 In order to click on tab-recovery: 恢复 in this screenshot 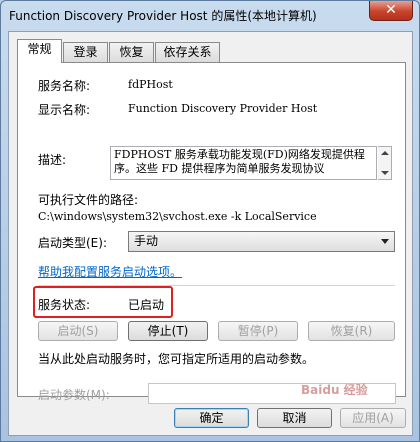, I will do `click(131, 52)`.